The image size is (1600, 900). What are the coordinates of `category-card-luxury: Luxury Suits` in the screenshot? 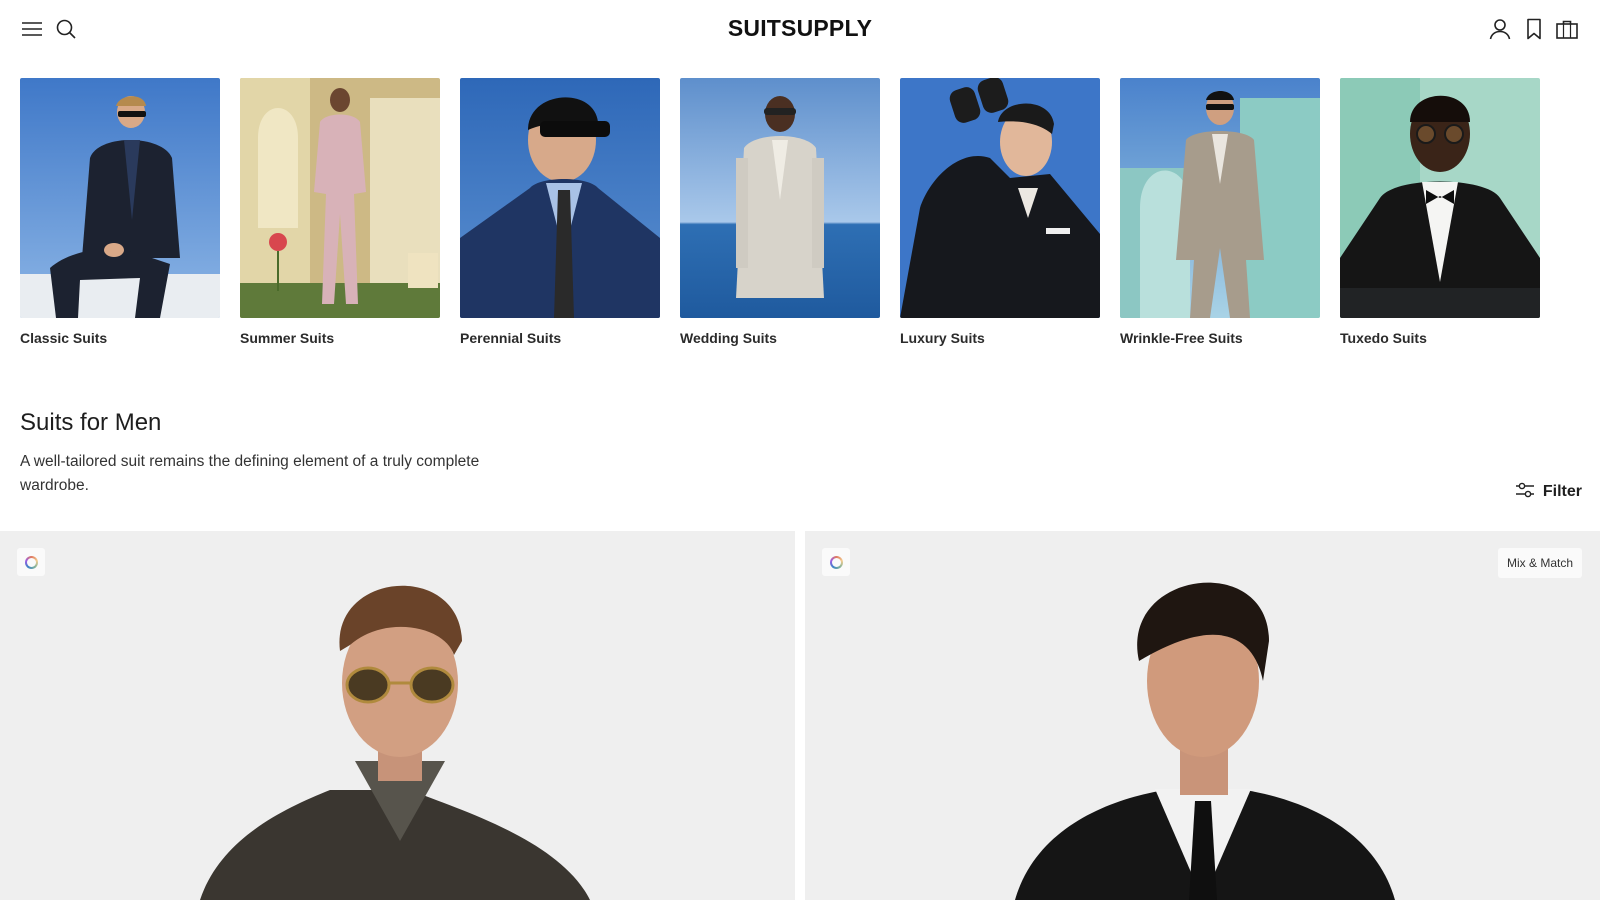 It's located at (1000, 212).